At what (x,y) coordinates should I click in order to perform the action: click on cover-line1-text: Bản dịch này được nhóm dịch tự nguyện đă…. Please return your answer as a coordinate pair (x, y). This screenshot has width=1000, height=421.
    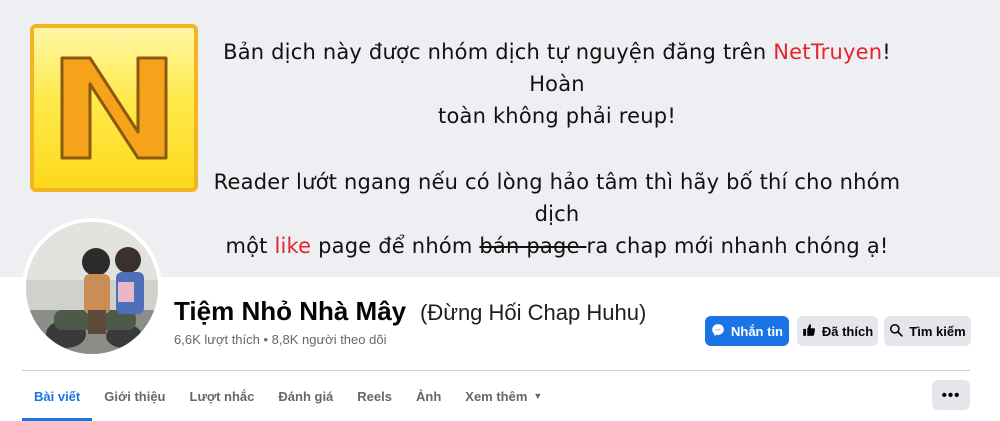
    Looking at the image, I should click on (498, 52).